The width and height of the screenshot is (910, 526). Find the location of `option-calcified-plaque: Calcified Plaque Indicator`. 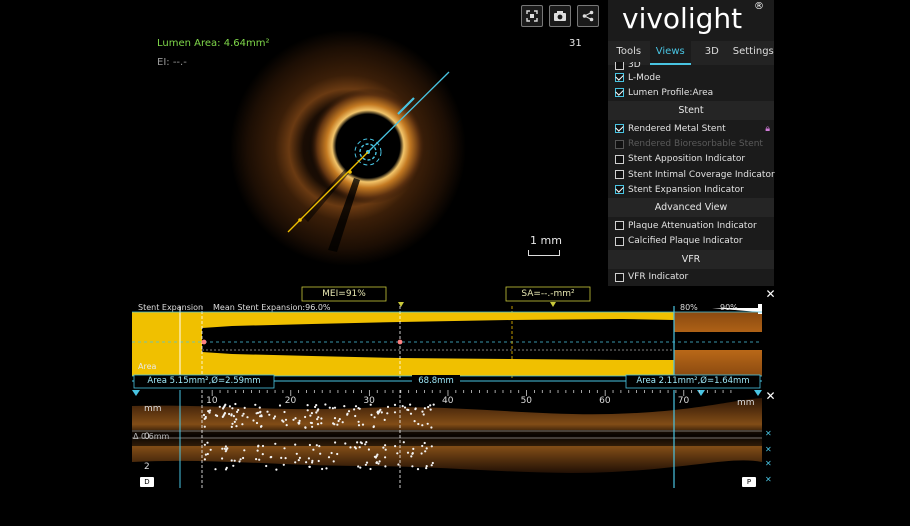

option-calcified-plaque: Calcified Plaque Indicator is located at coordinates (691, 241).